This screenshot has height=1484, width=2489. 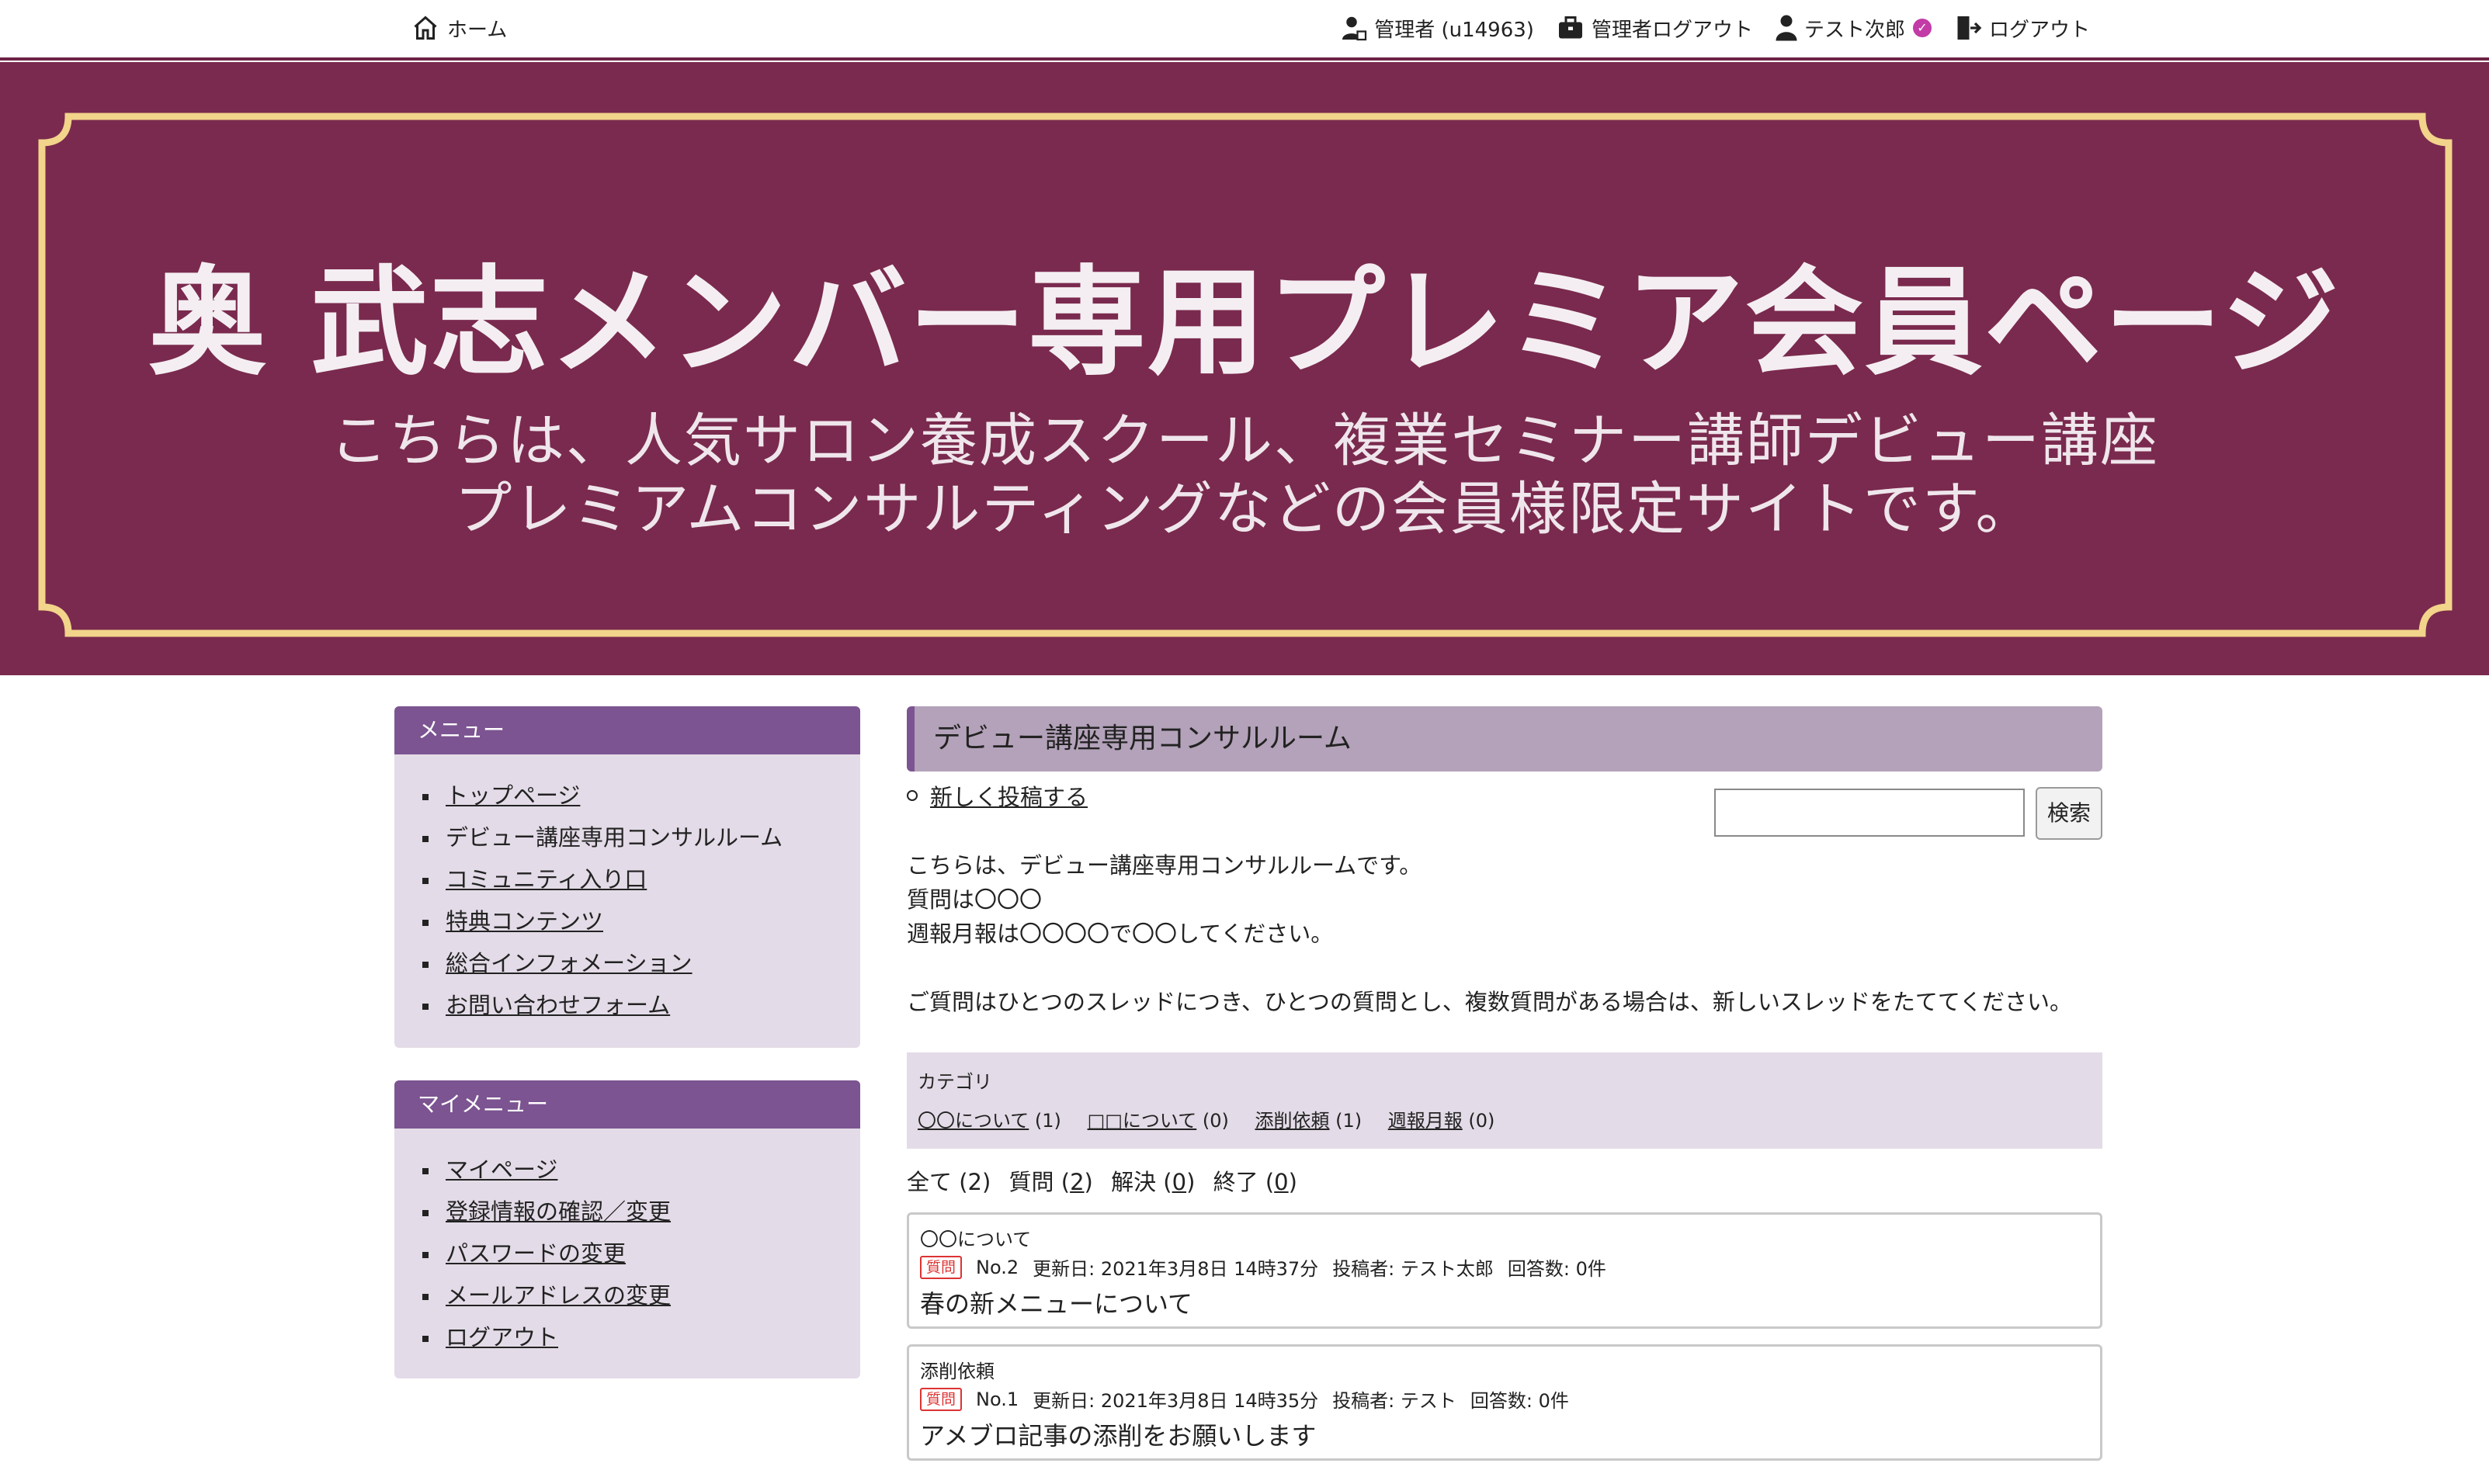 What do you see at coordinates (1077, 1182) in the screenshot?
I see `filter-question-link: 2` at bounding box center [1077, 1182].